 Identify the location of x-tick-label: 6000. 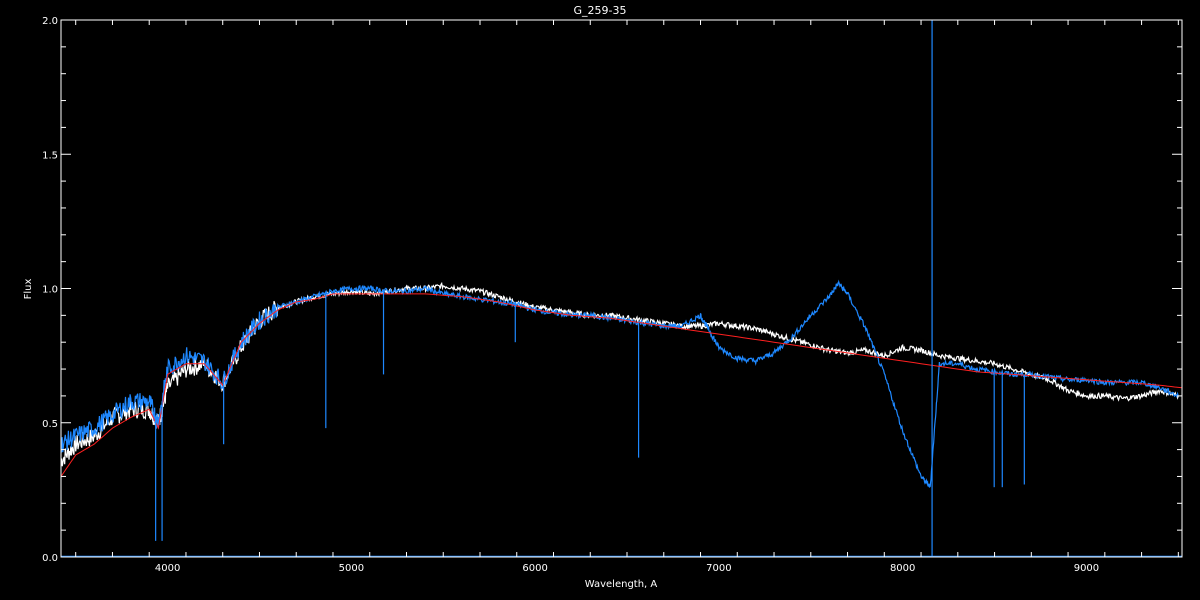
(534, 568).